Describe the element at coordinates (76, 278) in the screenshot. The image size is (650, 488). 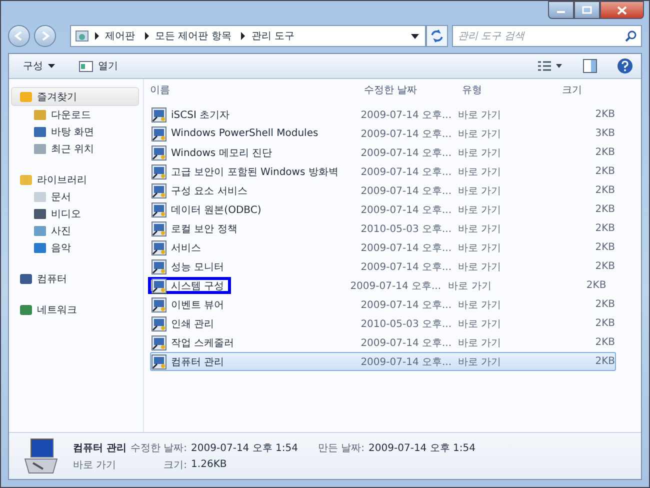
I see `sidebar-item: 컴퓨터` at that location.